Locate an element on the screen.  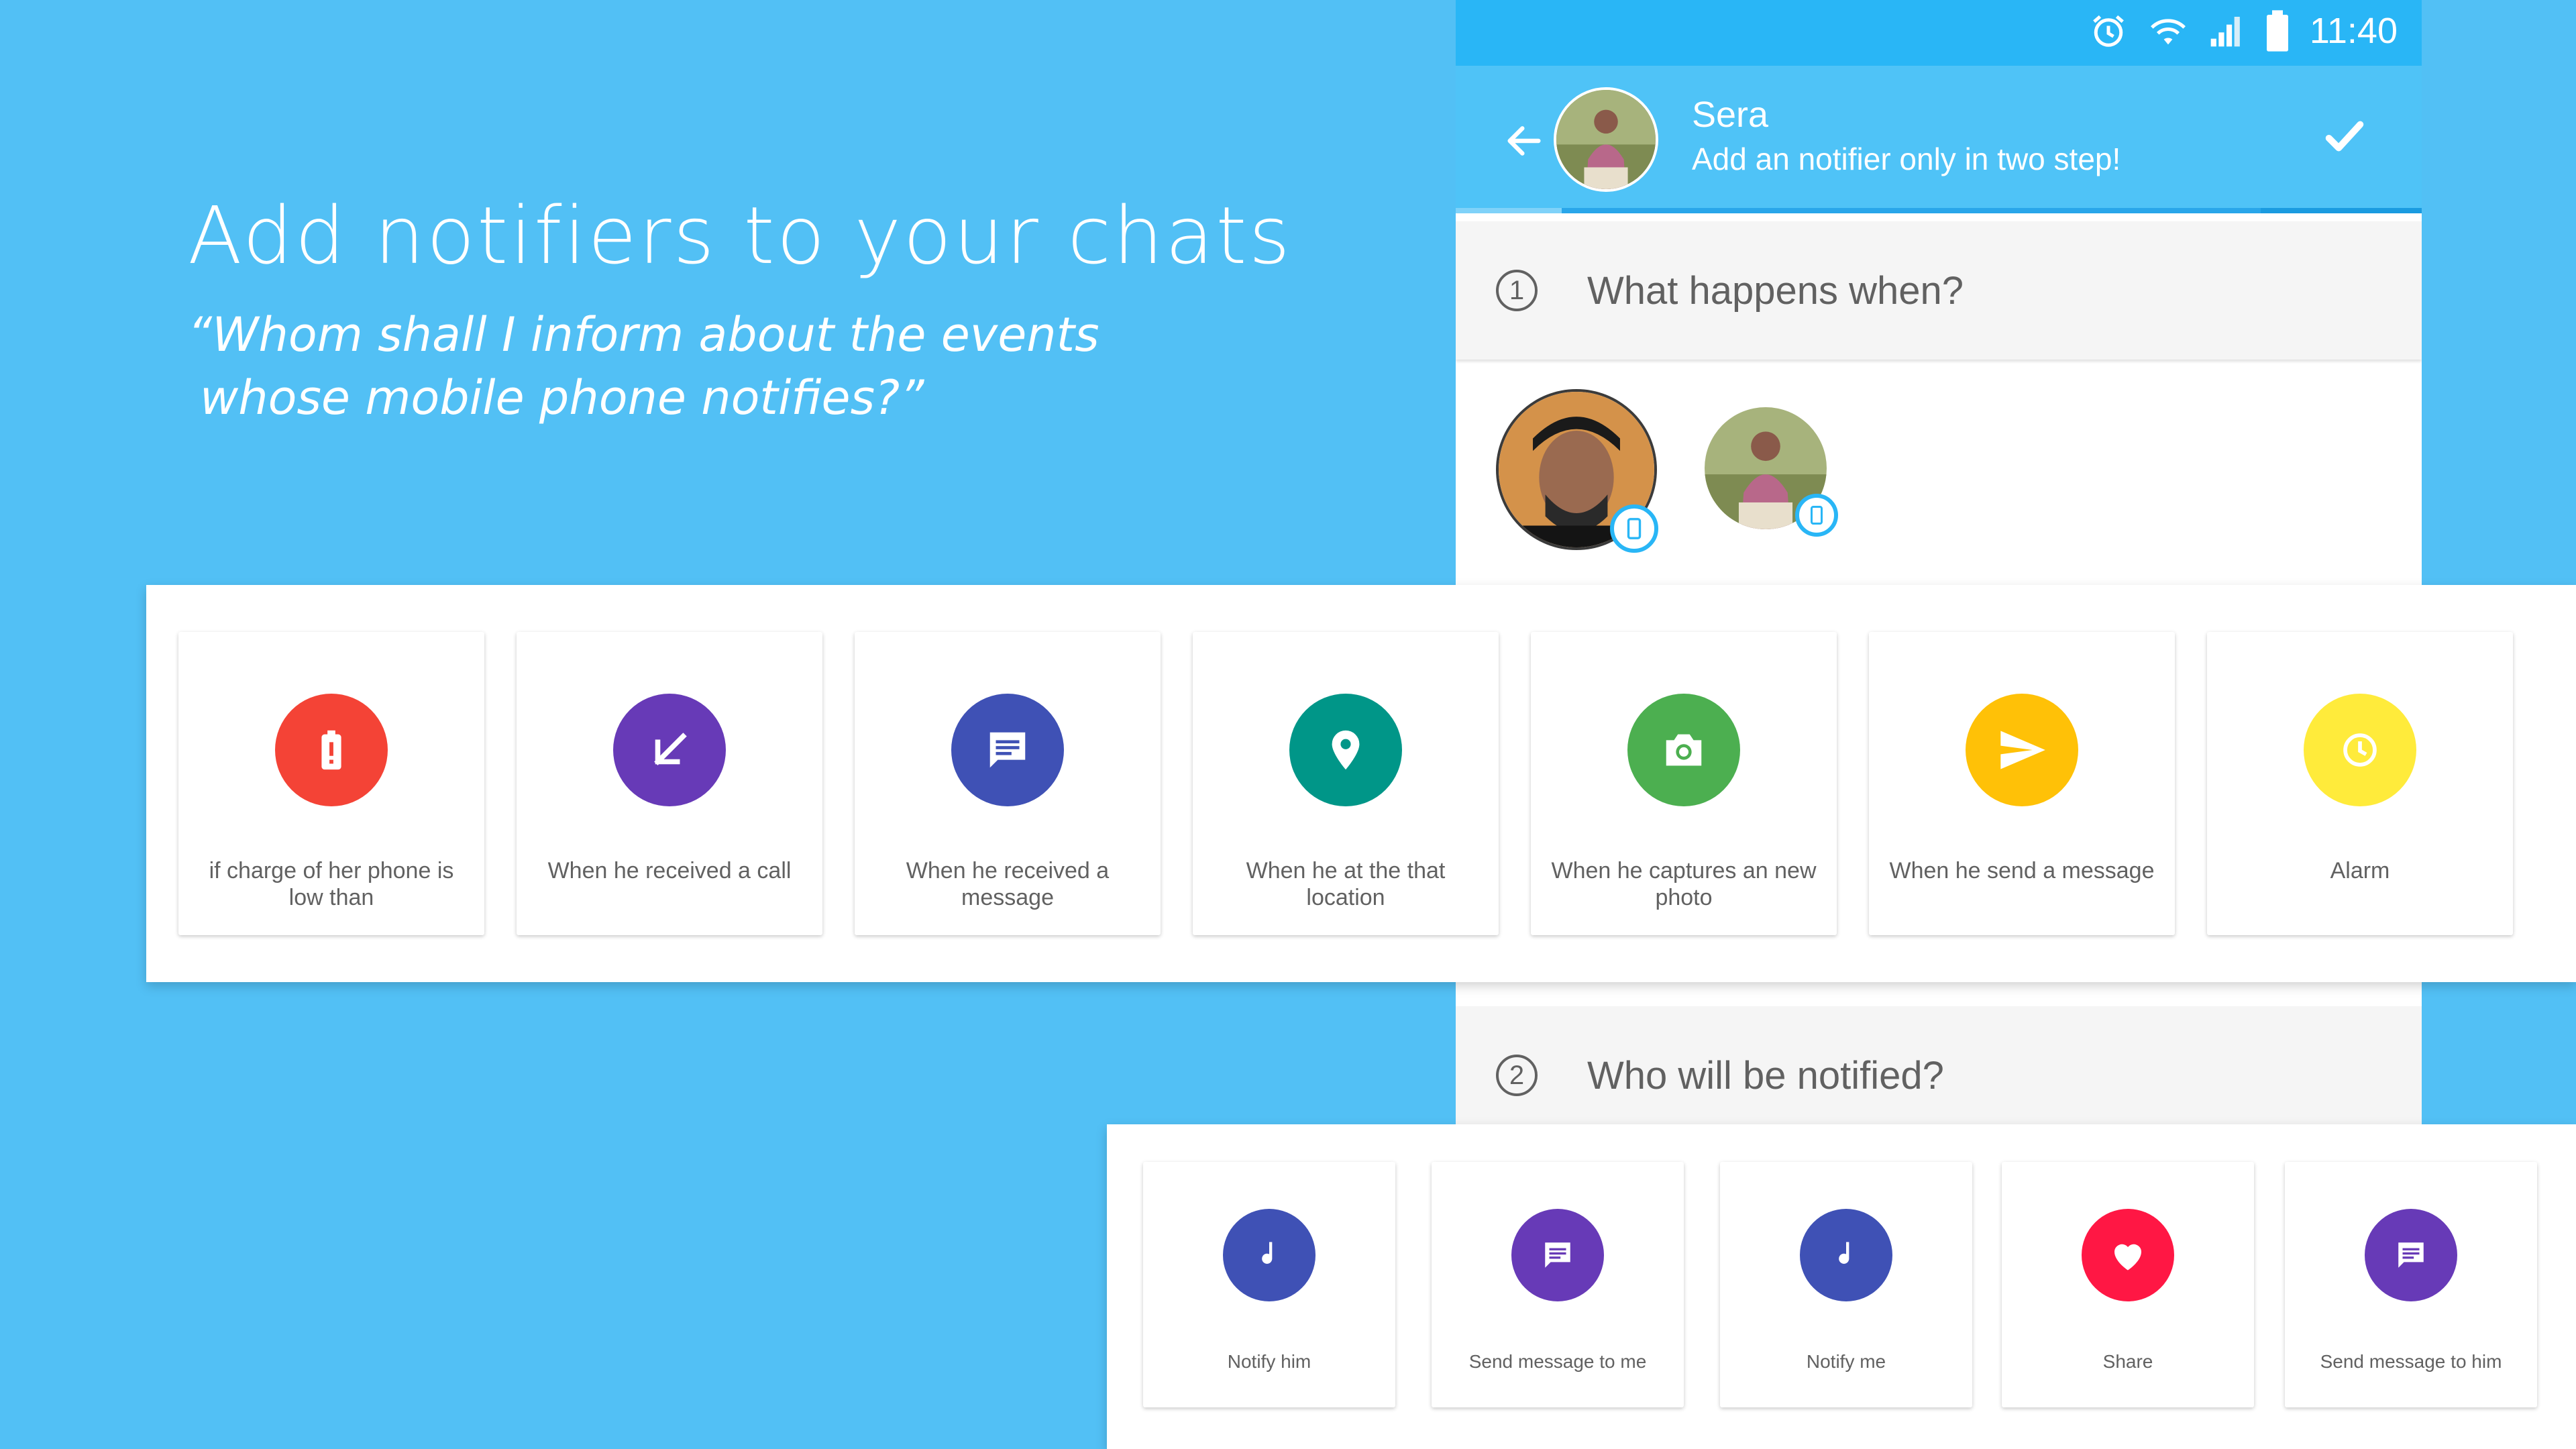
trigger-card-location: When he at the that location is located at coordinates (1346, 783).